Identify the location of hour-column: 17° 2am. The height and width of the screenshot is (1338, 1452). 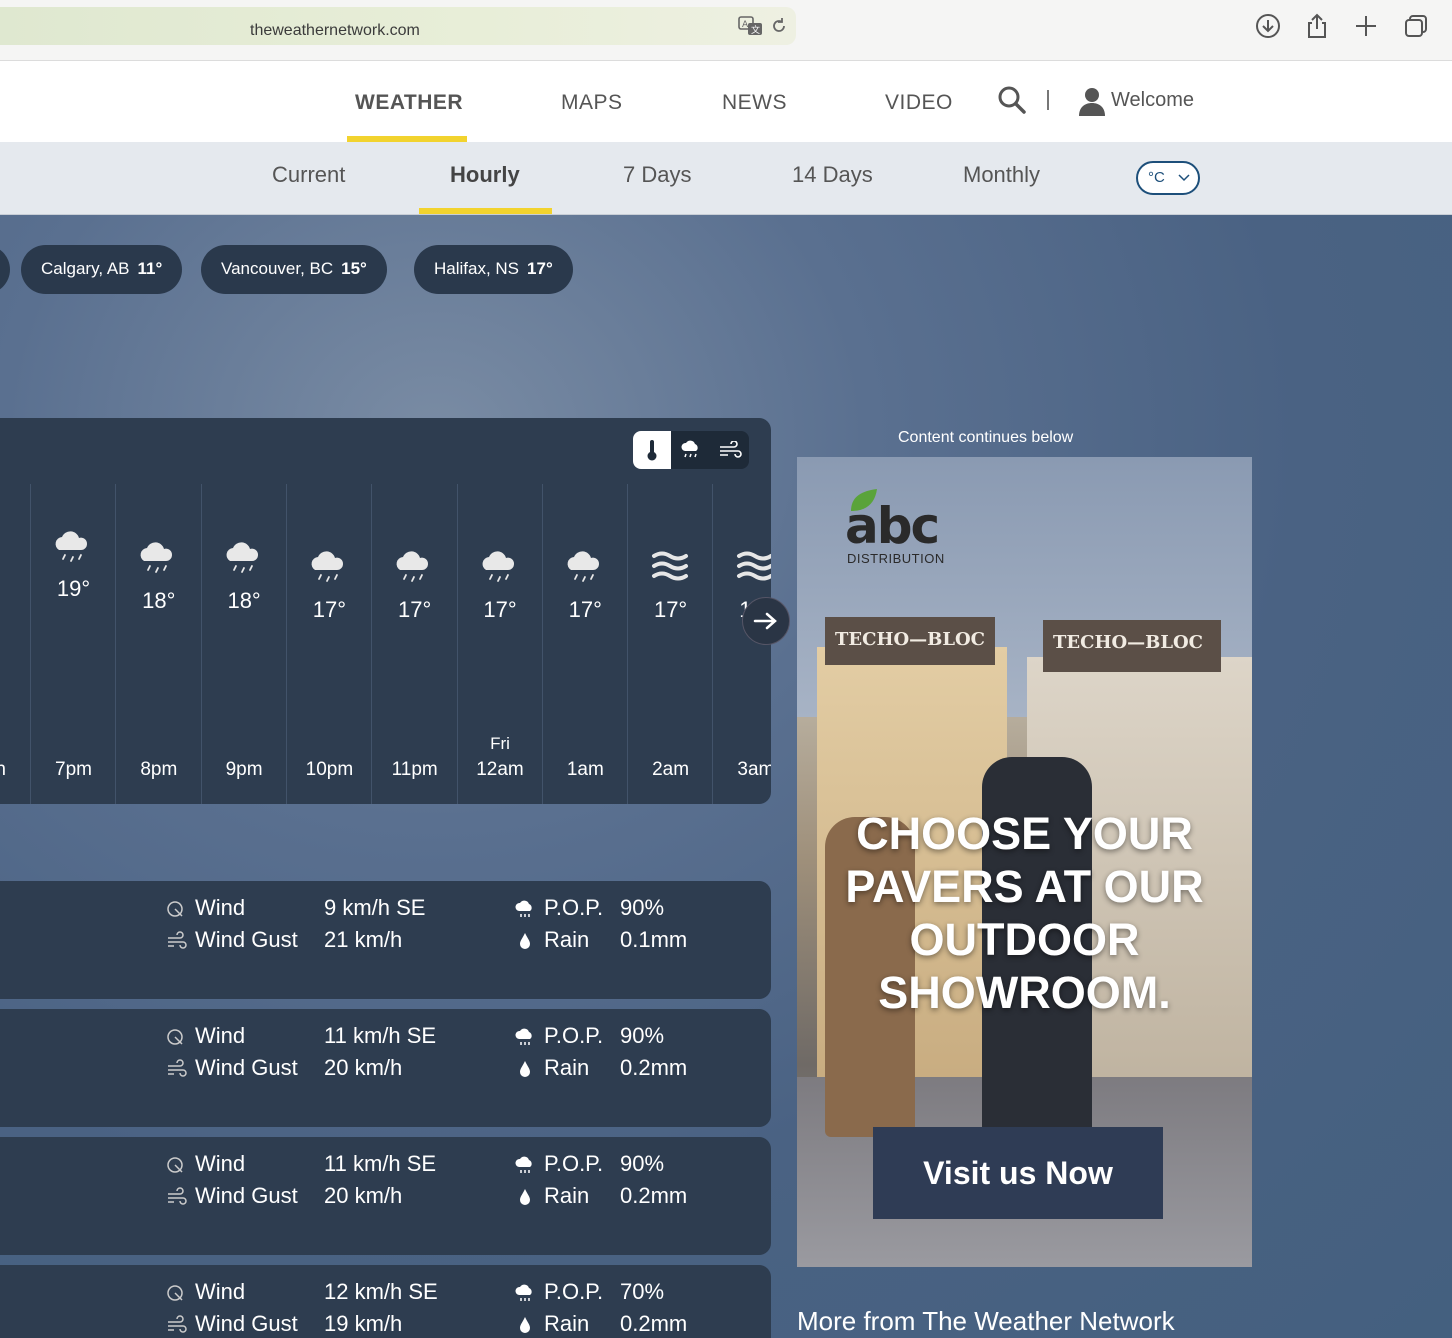
(669, 644).